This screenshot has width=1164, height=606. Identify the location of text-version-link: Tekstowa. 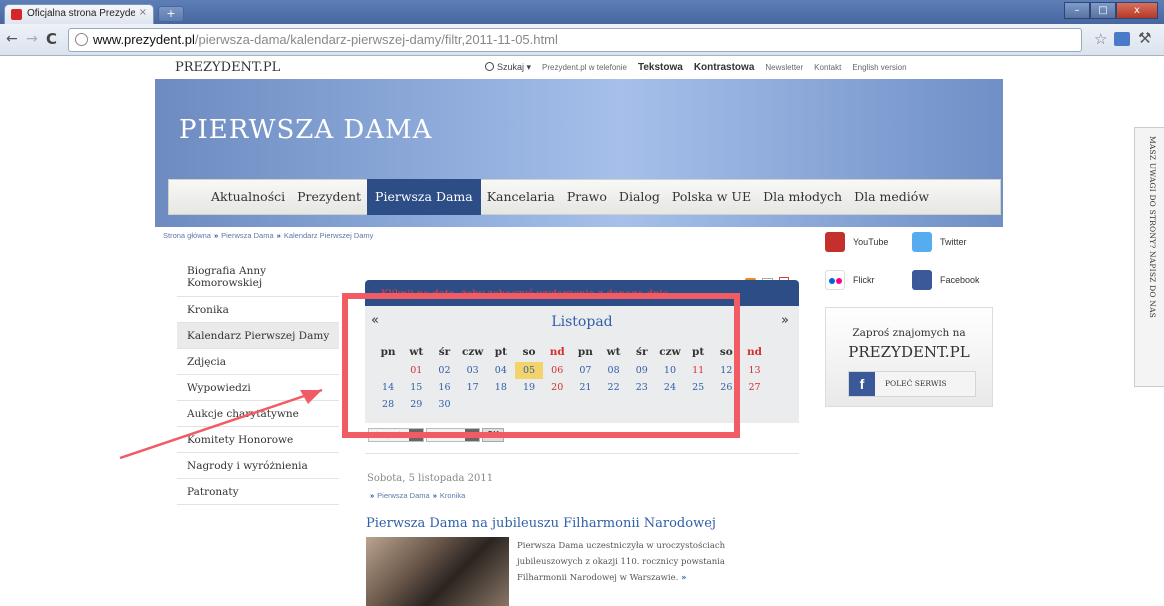
(660, 67).